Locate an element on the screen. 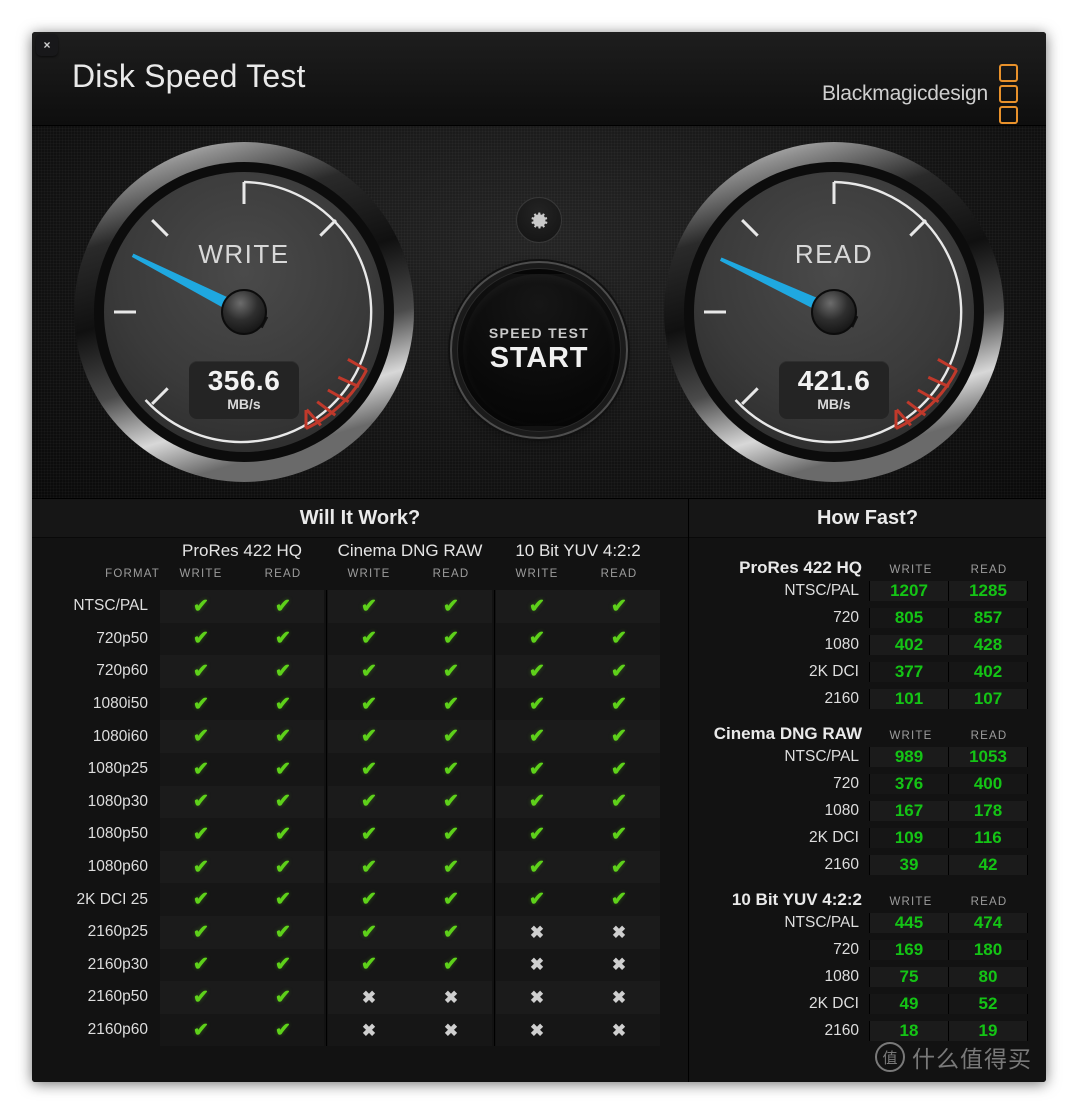 The height and width of the screenshot is (1115, 1080). read-speed-value: 178 is located at coordinates (988, 810).